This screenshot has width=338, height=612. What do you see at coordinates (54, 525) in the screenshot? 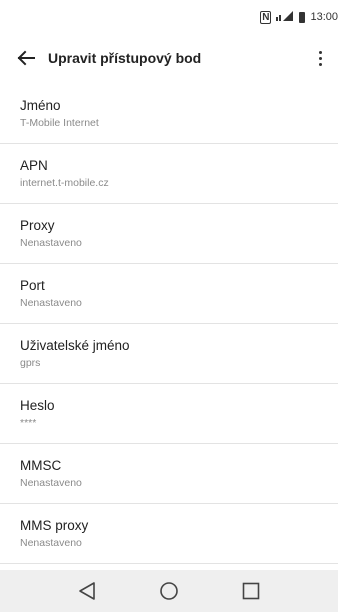
I see `item-title: MMS proxy` at bounding box center [54, 525].